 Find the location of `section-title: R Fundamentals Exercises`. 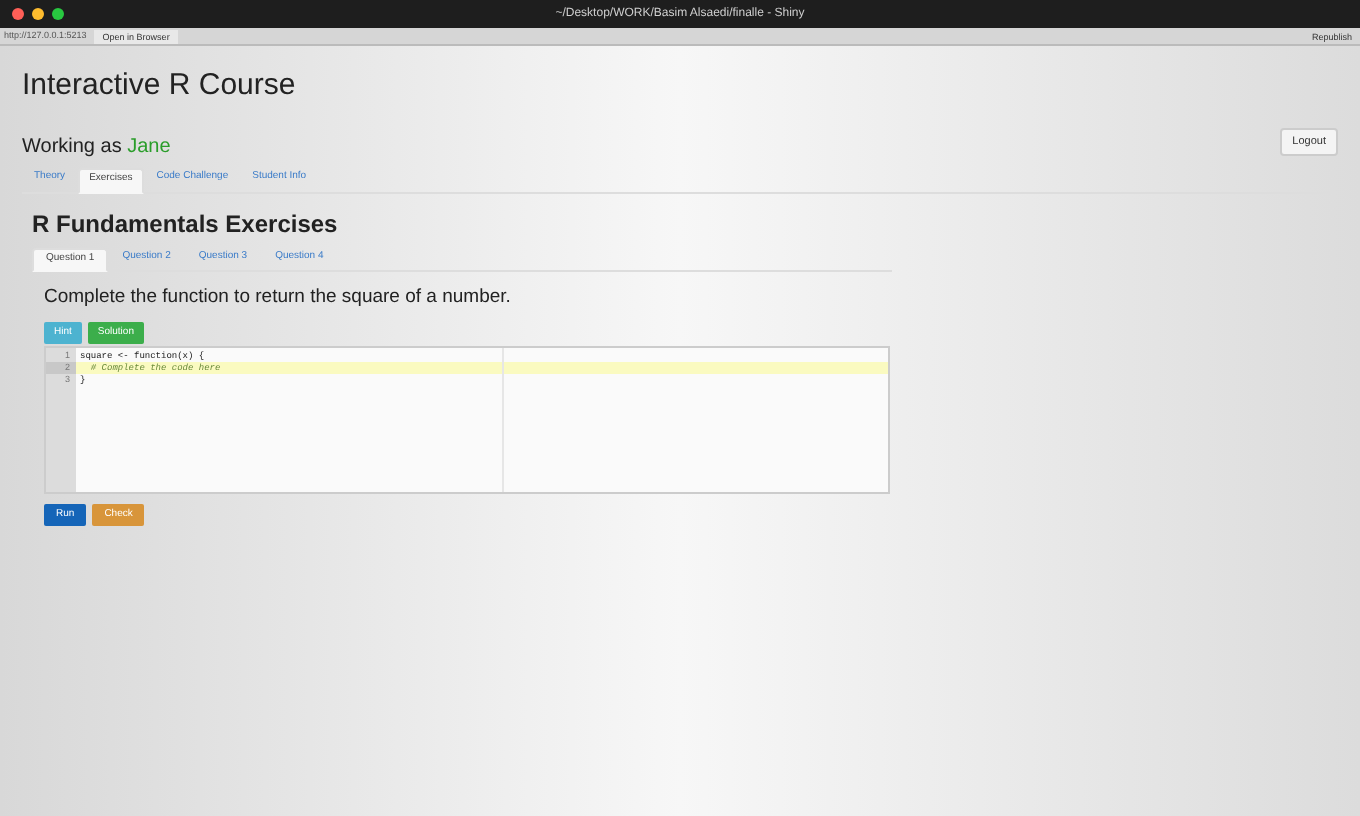

section-title: R Fundamentals Exercises is located at coordinates (186, 224).